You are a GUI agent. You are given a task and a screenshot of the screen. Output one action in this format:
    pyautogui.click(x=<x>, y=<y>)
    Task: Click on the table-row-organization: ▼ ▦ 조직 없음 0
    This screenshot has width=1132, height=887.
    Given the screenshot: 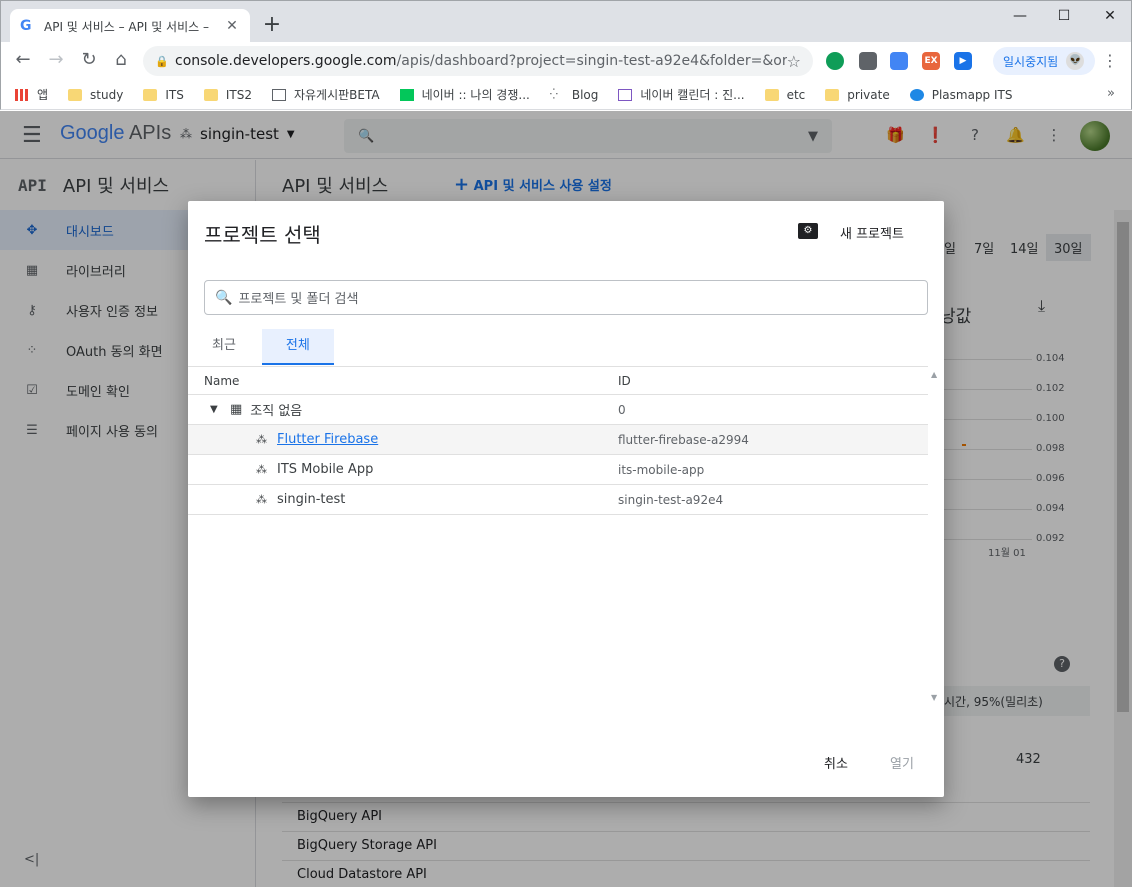 What is the action you would take?
    pyautogui.click(x=558, y=410)
    